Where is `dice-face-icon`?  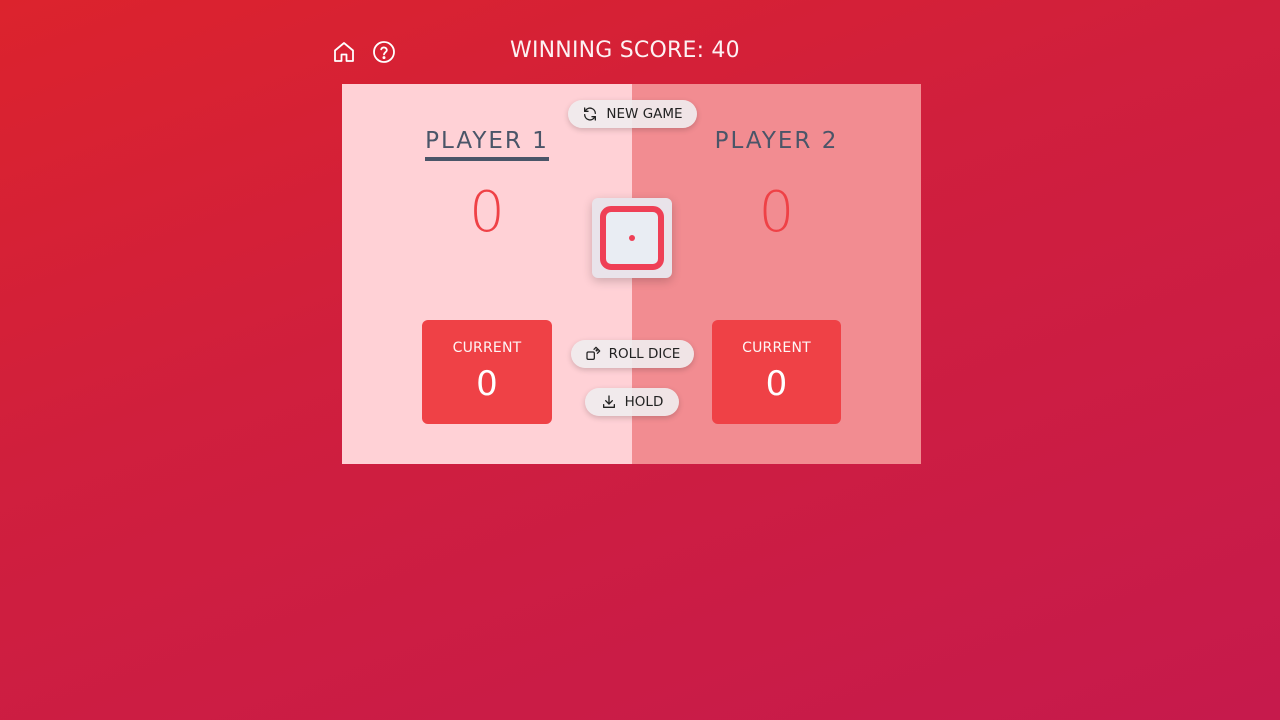 dice-face-icon is located at coordinates (632, 238).